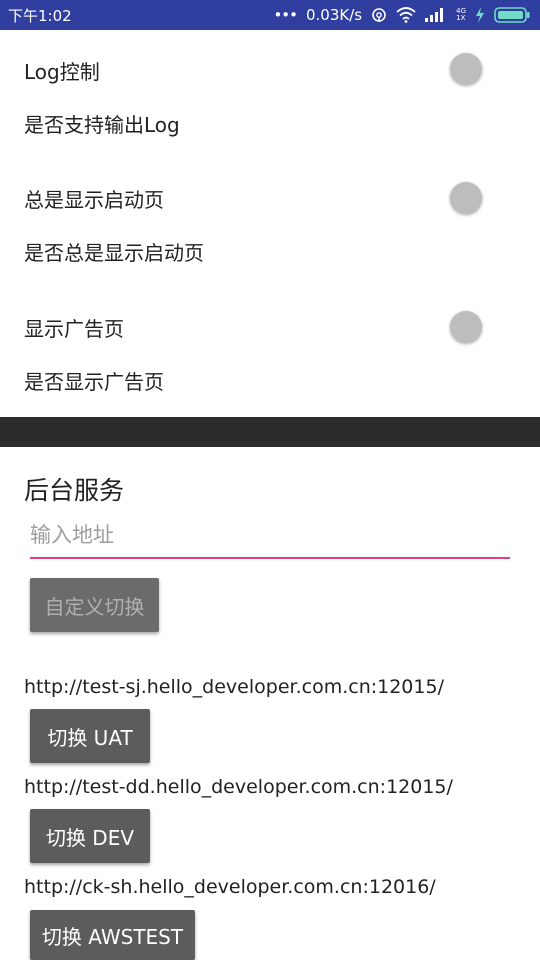 Image resolution: width=540 pixels, height=960 pixels. Describe the element at coordinates (112, 935) in the screenshot. I see `switch-awstest-button: 切换 AWSTEST` at that location.